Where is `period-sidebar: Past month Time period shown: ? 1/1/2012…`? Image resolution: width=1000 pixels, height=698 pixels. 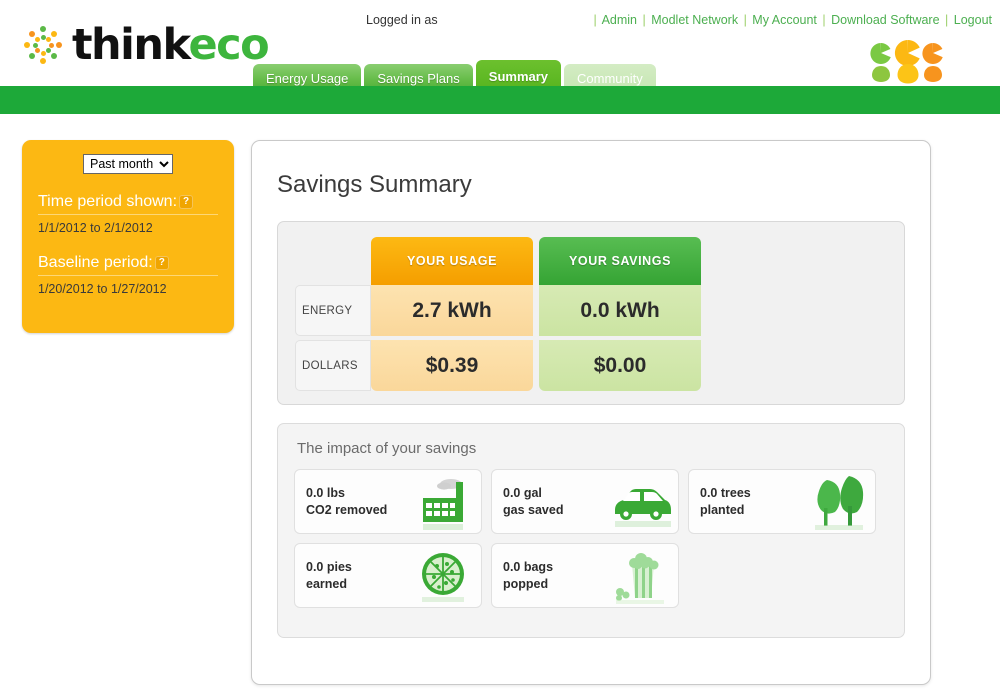 period-sidebar: Past month Time period shown: ? 1/1/2012… is located at coordinates (128, 236).